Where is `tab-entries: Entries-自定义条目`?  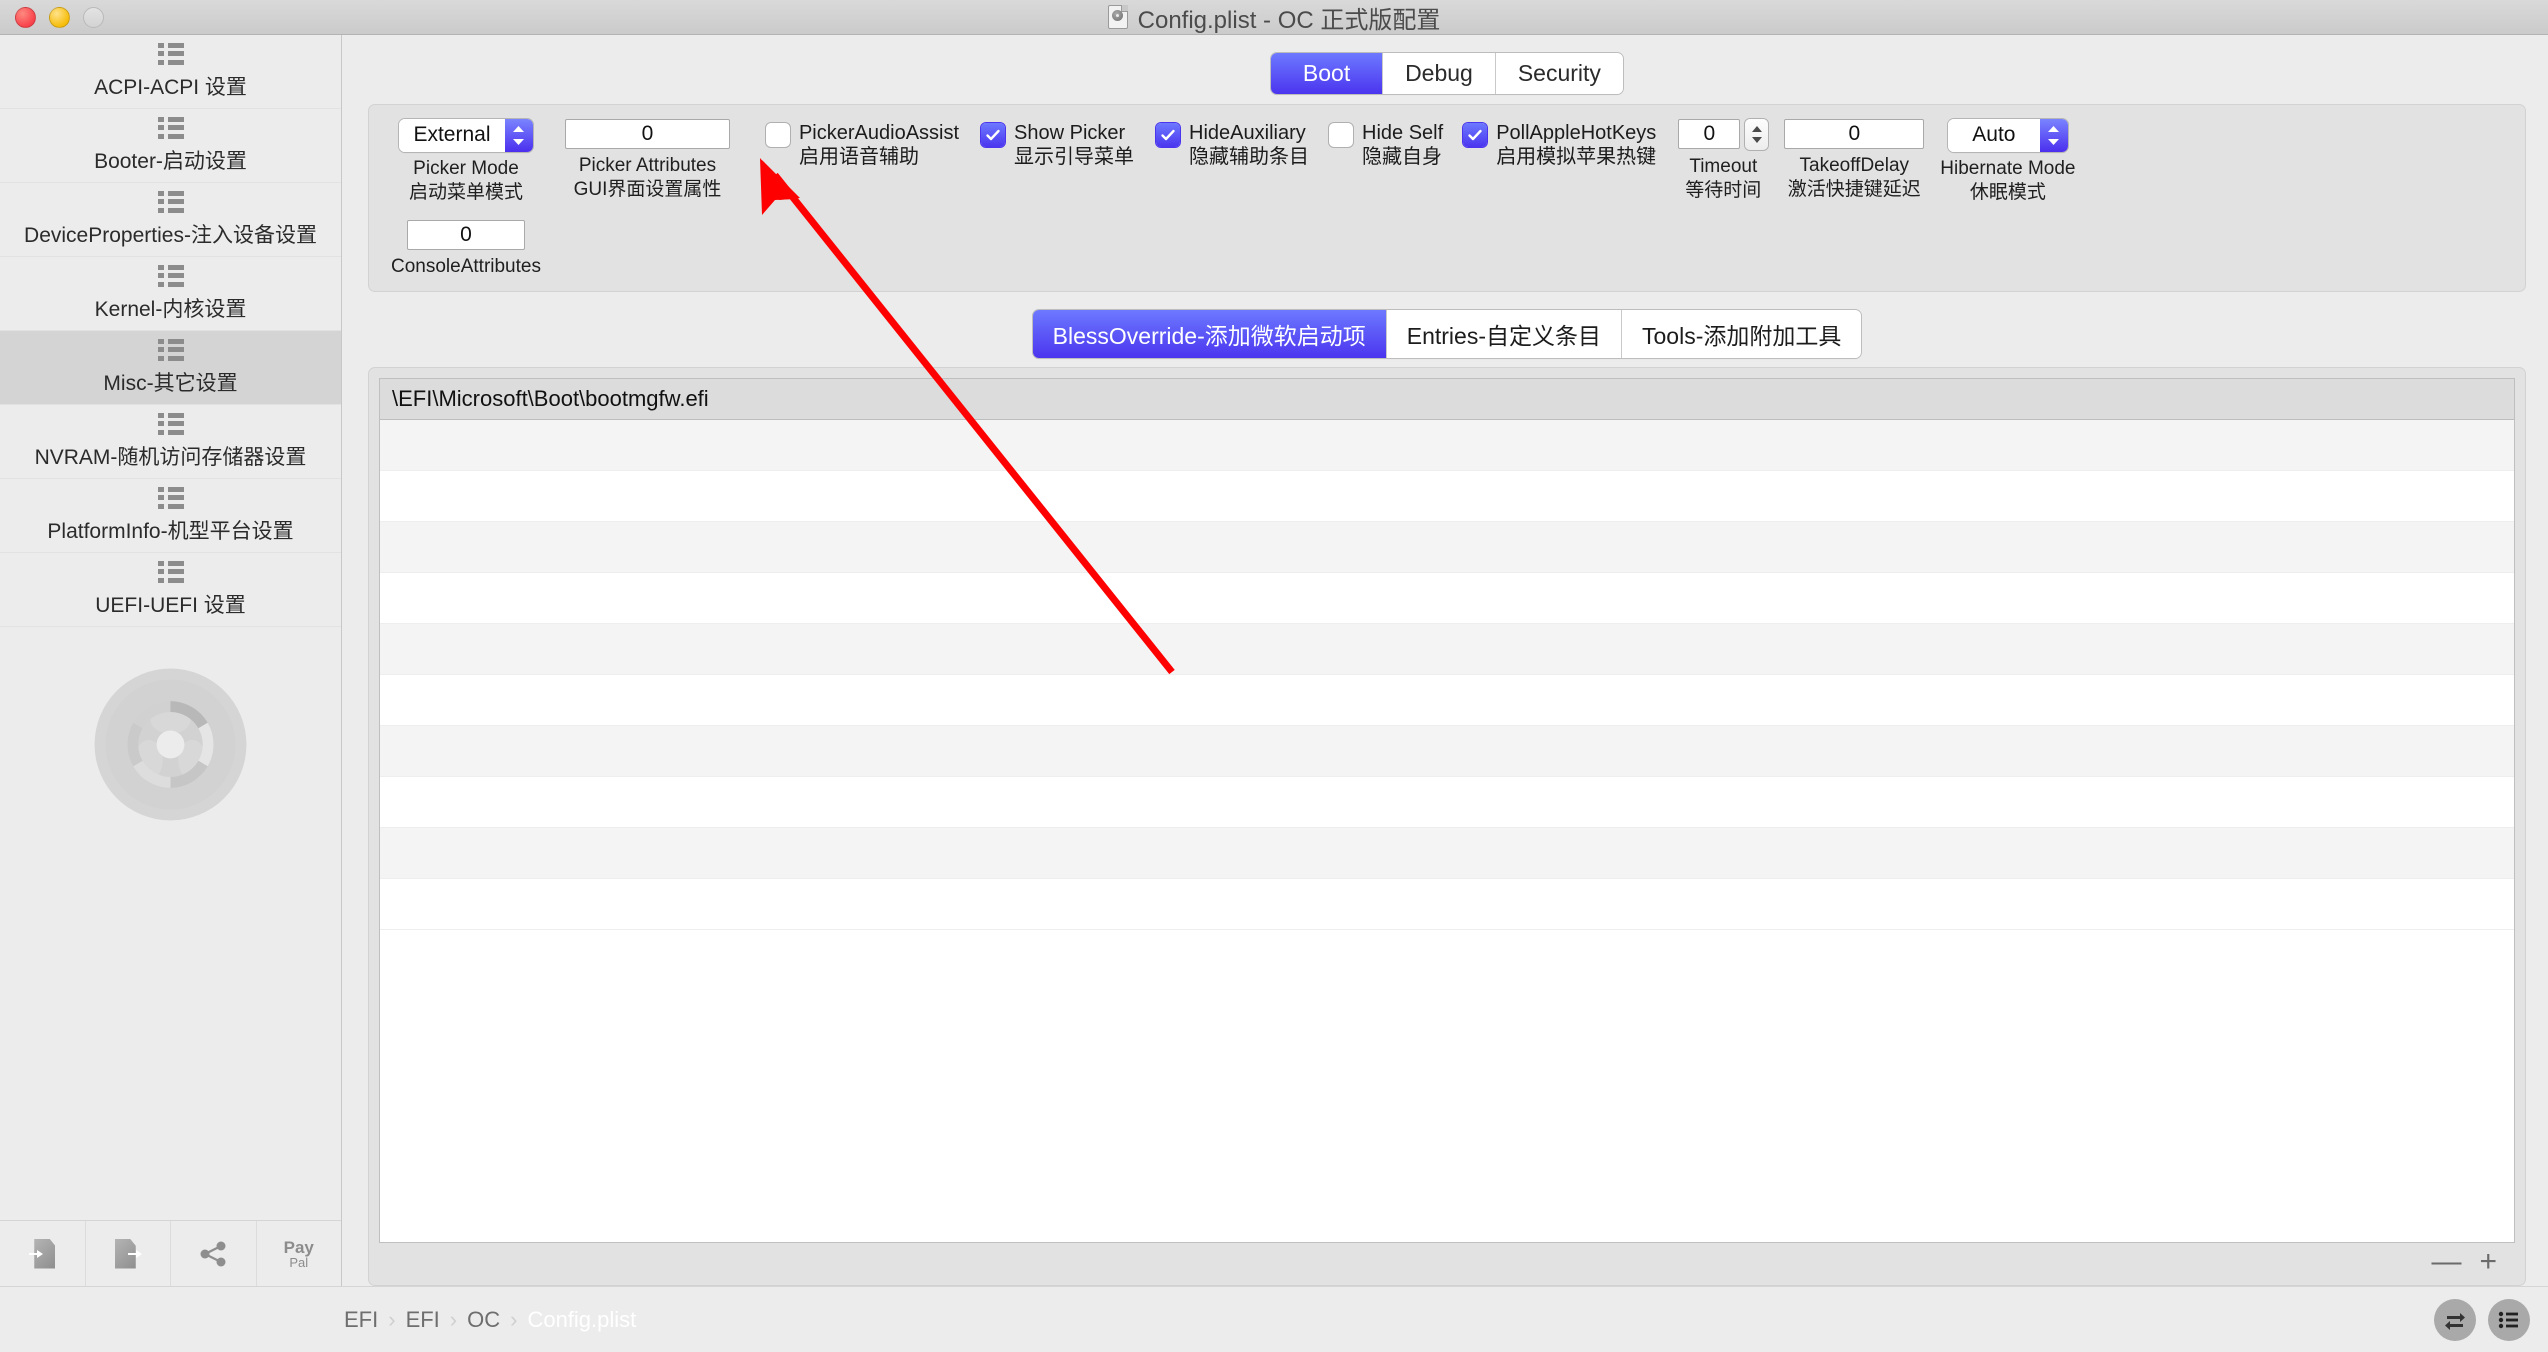 tab-entries: Entries-自定义条目 is located at coordinates (1504, 334).